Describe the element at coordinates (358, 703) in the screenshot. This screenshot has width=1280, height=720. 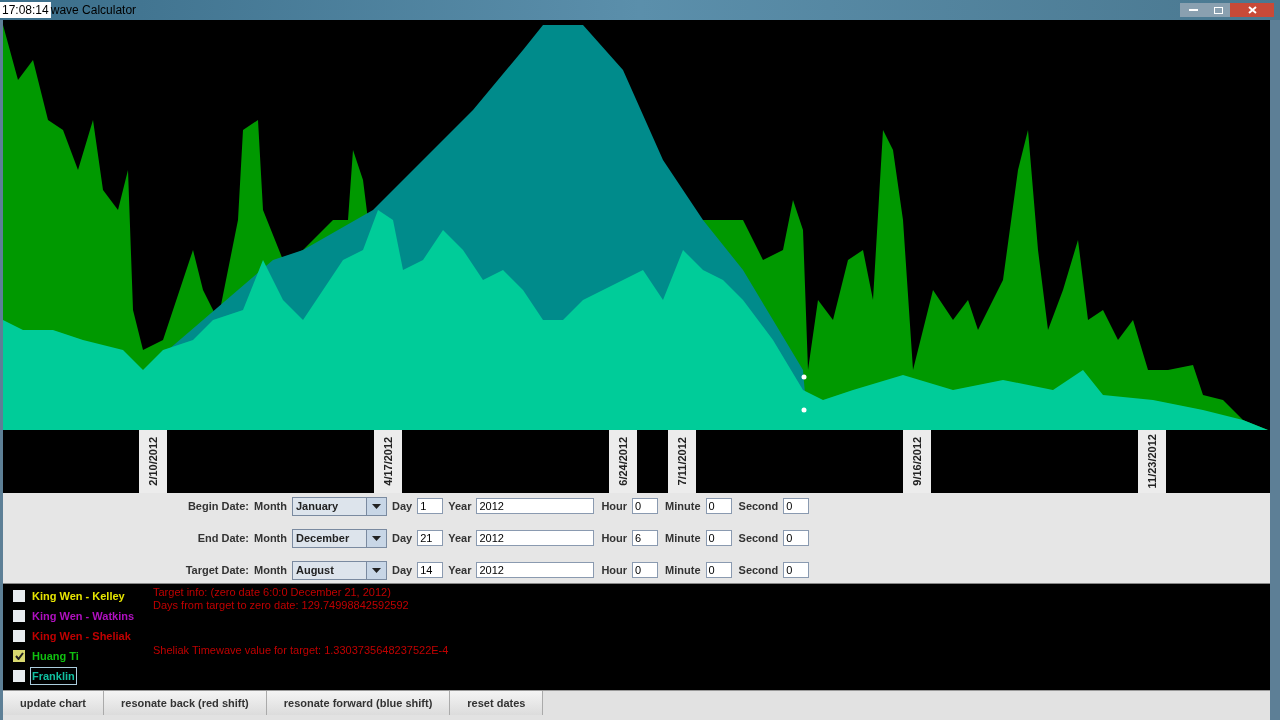
I see `action-button: resonate forward (blue shift)` at that location.